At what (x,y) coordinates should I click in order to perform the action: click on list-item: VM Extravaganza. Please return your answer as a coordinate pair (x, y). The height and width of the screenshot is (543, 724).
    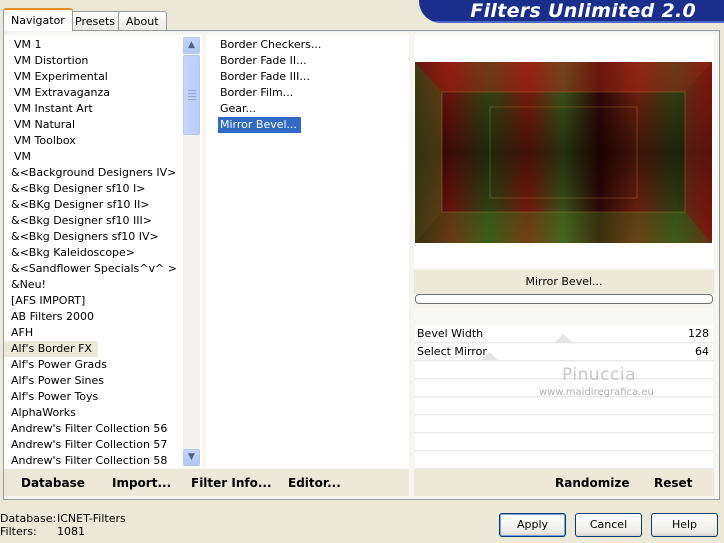
    Looking at the image, I should click on (103, 93).